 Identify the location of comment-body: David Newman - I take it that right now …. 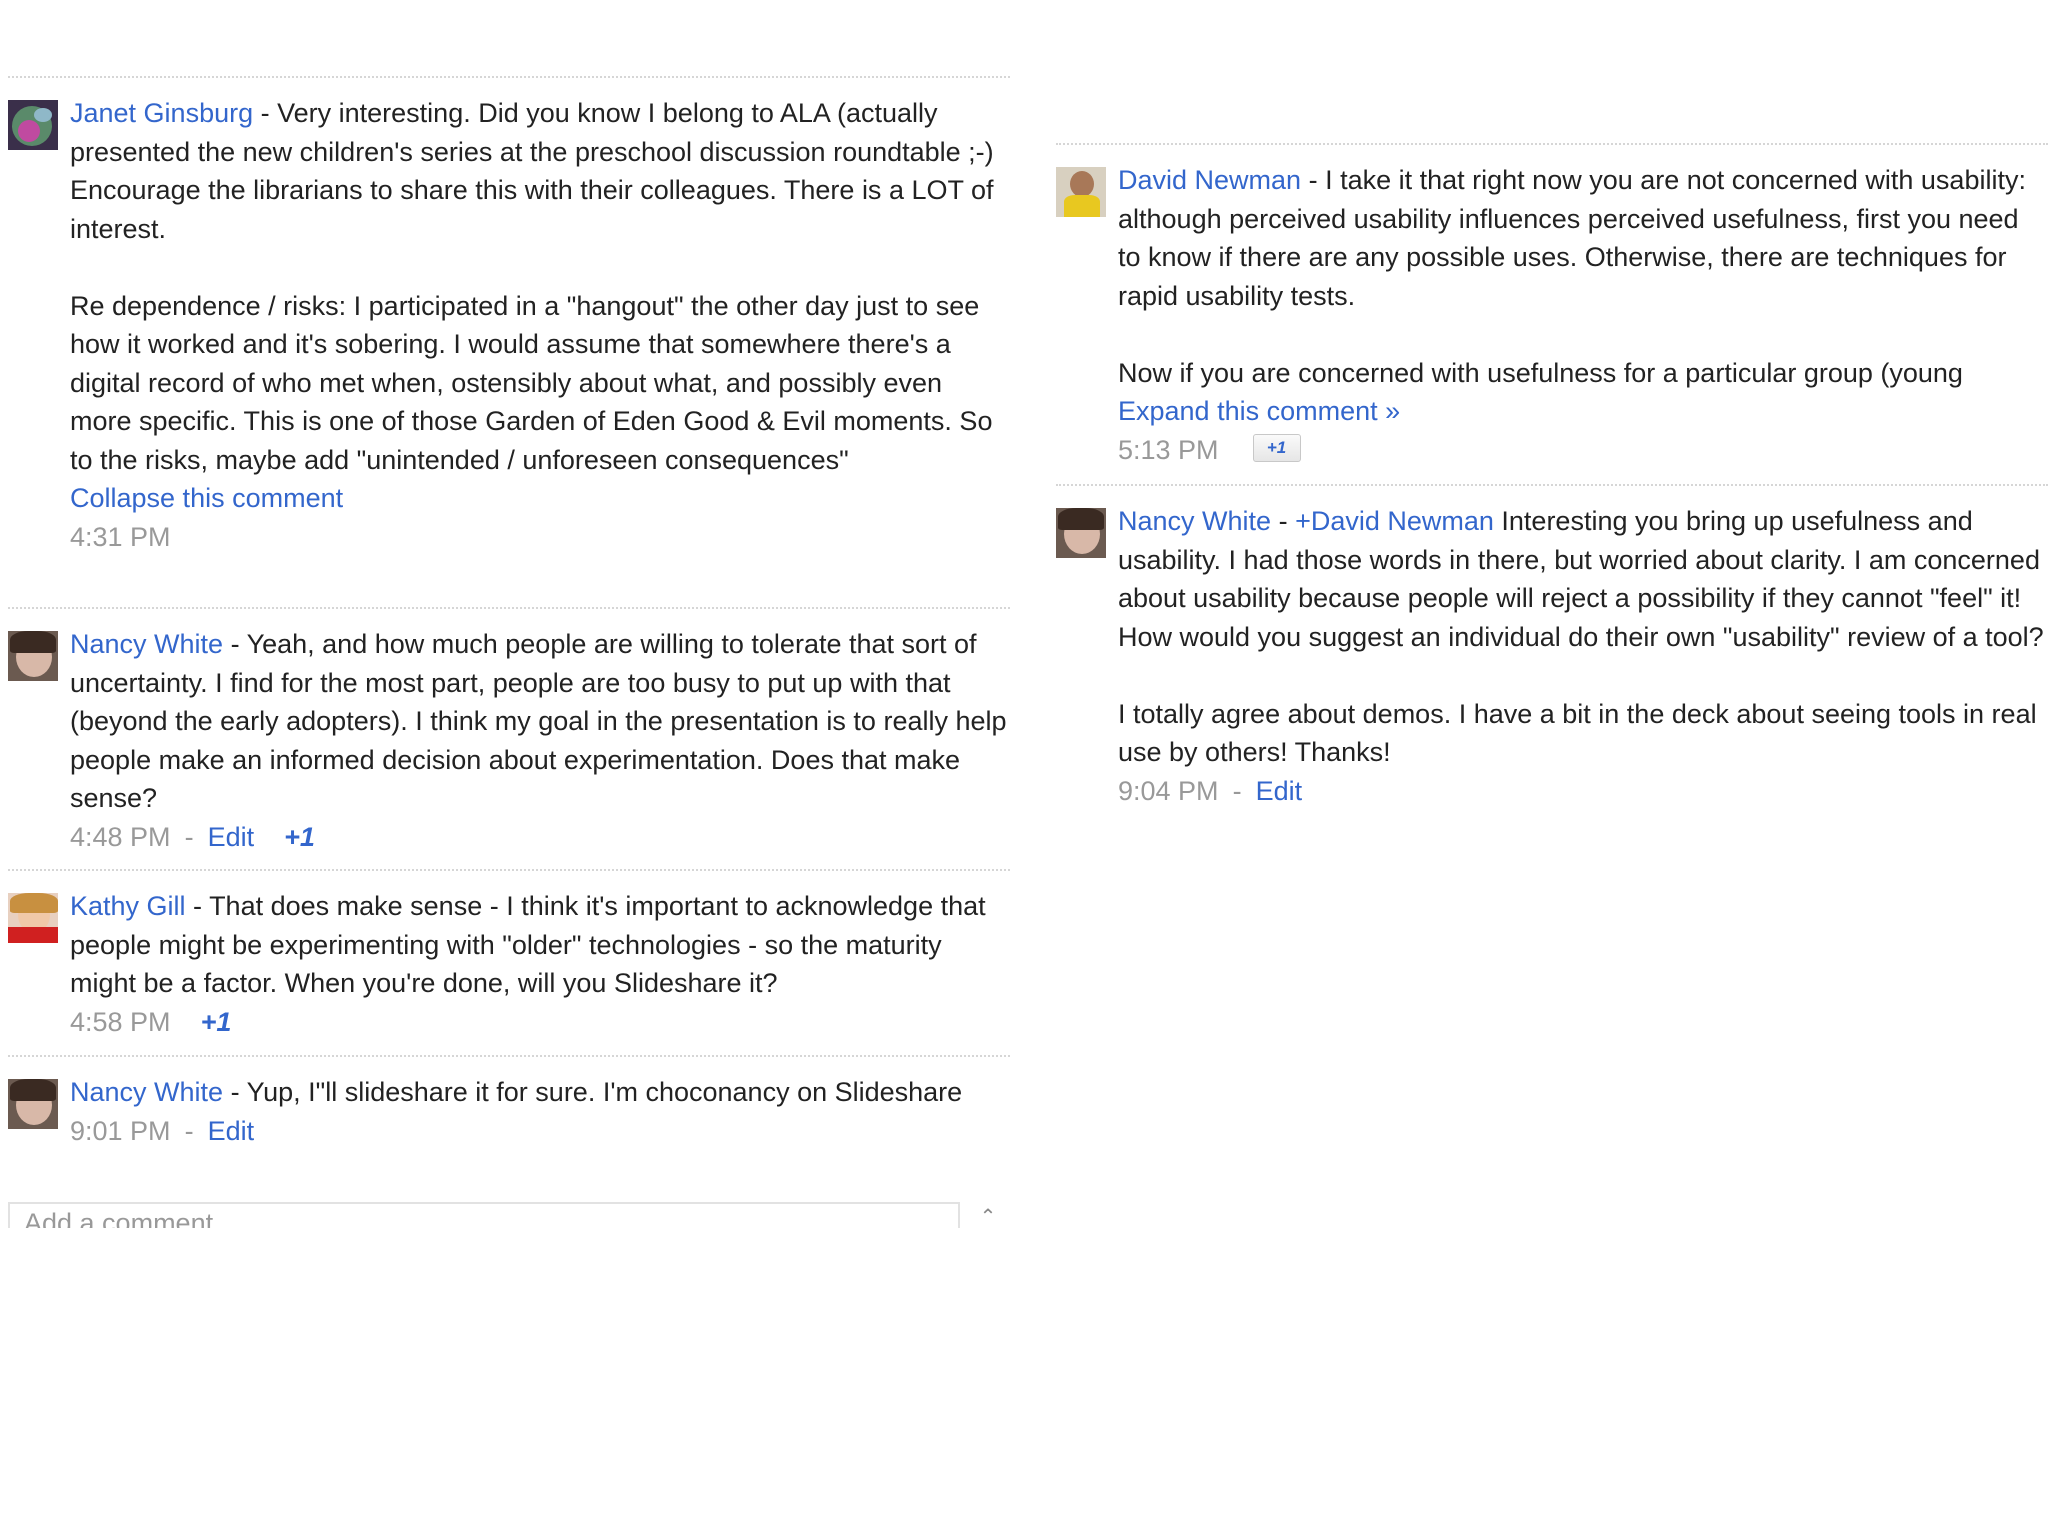
(1583, 315).